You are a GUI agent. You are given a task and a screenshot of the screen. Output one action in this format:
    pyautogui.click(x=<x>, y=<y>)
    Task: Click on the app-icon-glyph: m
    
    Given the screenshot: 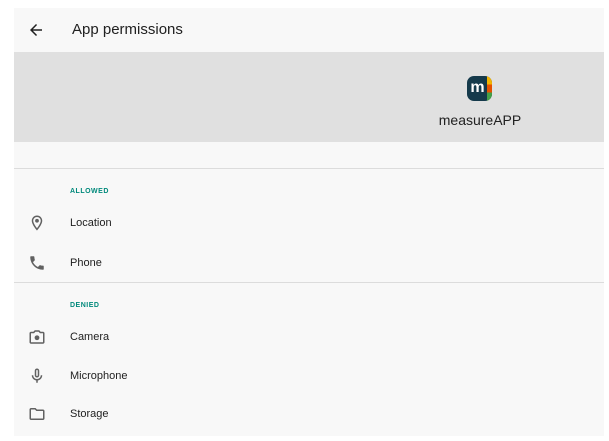 What is the action you would take?
    pyautogui.click(x=477, y=87)
    